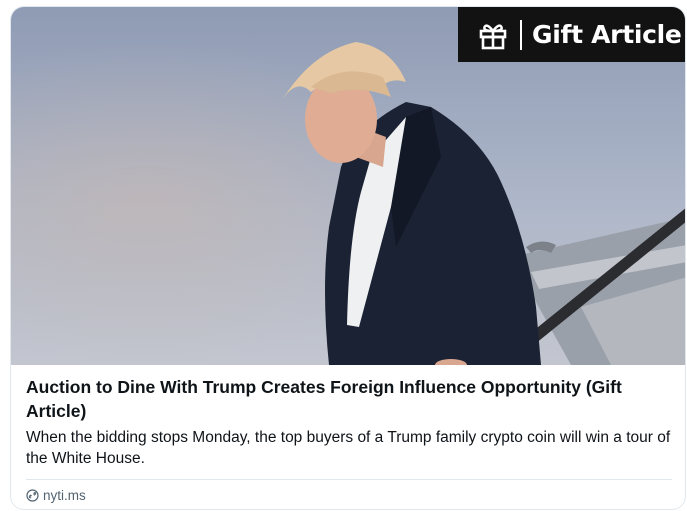 Image resolution: width=687 pixels, height=511 pixels. I want to click on gift-icon, so click(493, 35).